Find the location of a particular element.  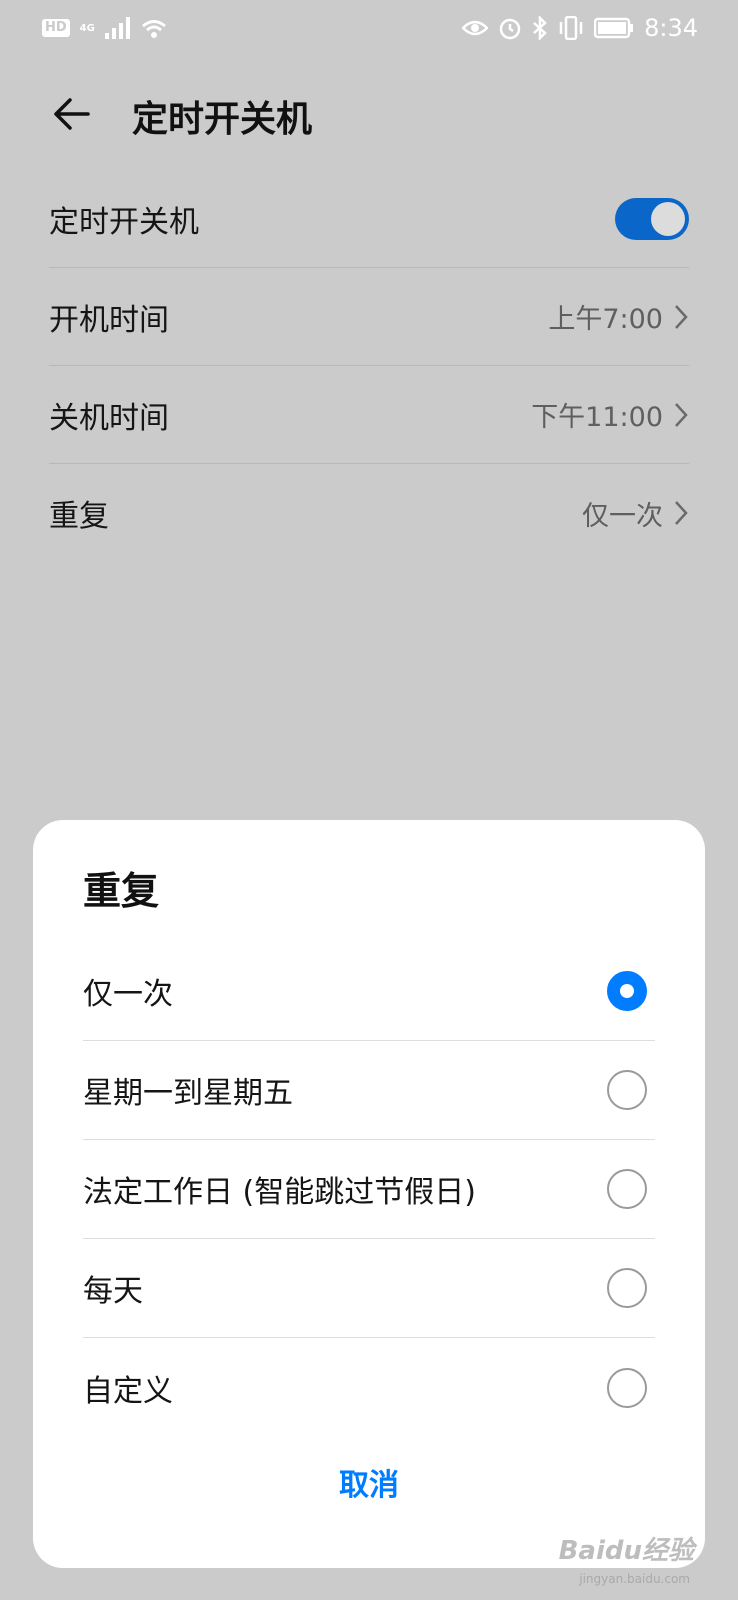

alarm-icon is located at coordinates (510, 28).